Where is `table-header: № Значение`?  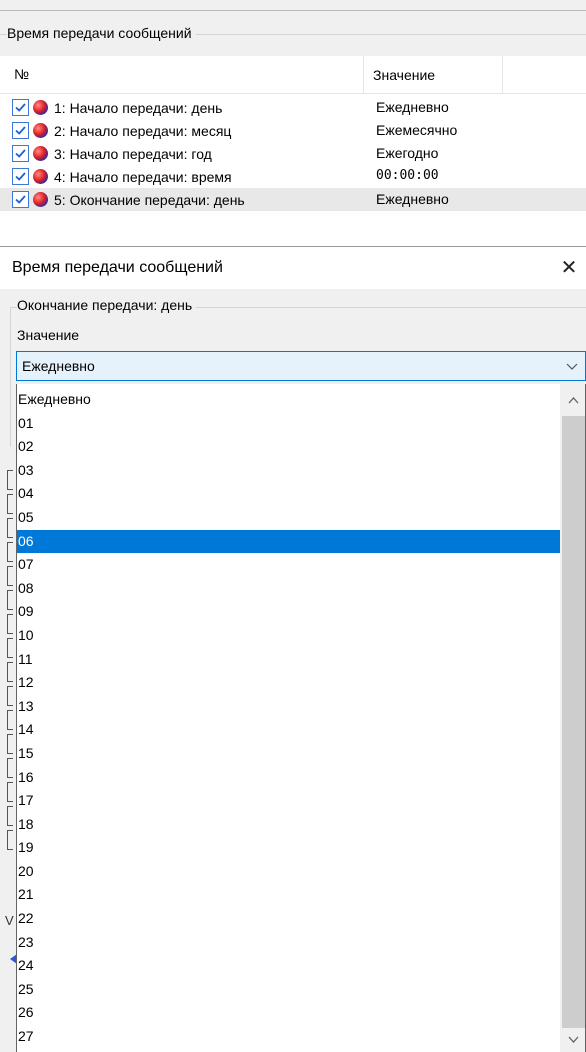
table-header: № Значение is located at coordinates (293, 75).